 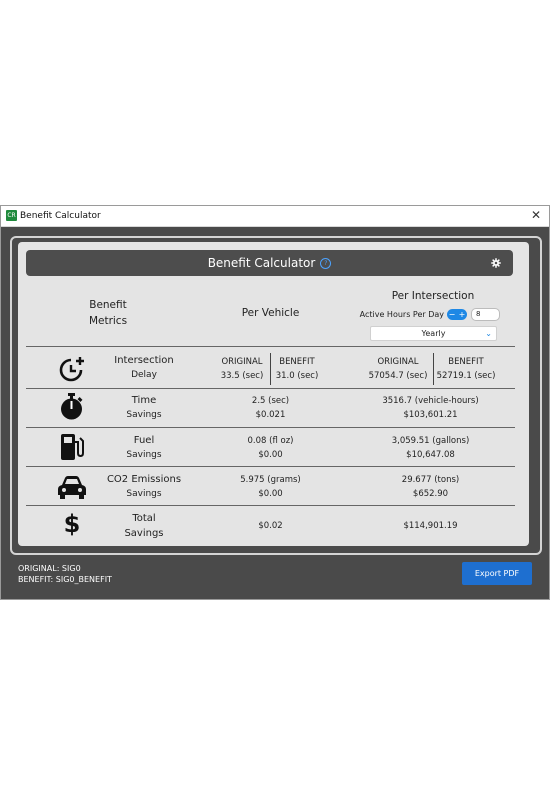 What do you see at coordinates (270, 313) in the screenshot?
I see `per-vehicle-heading: Per Vehicle` at bounding box center [270, 313].